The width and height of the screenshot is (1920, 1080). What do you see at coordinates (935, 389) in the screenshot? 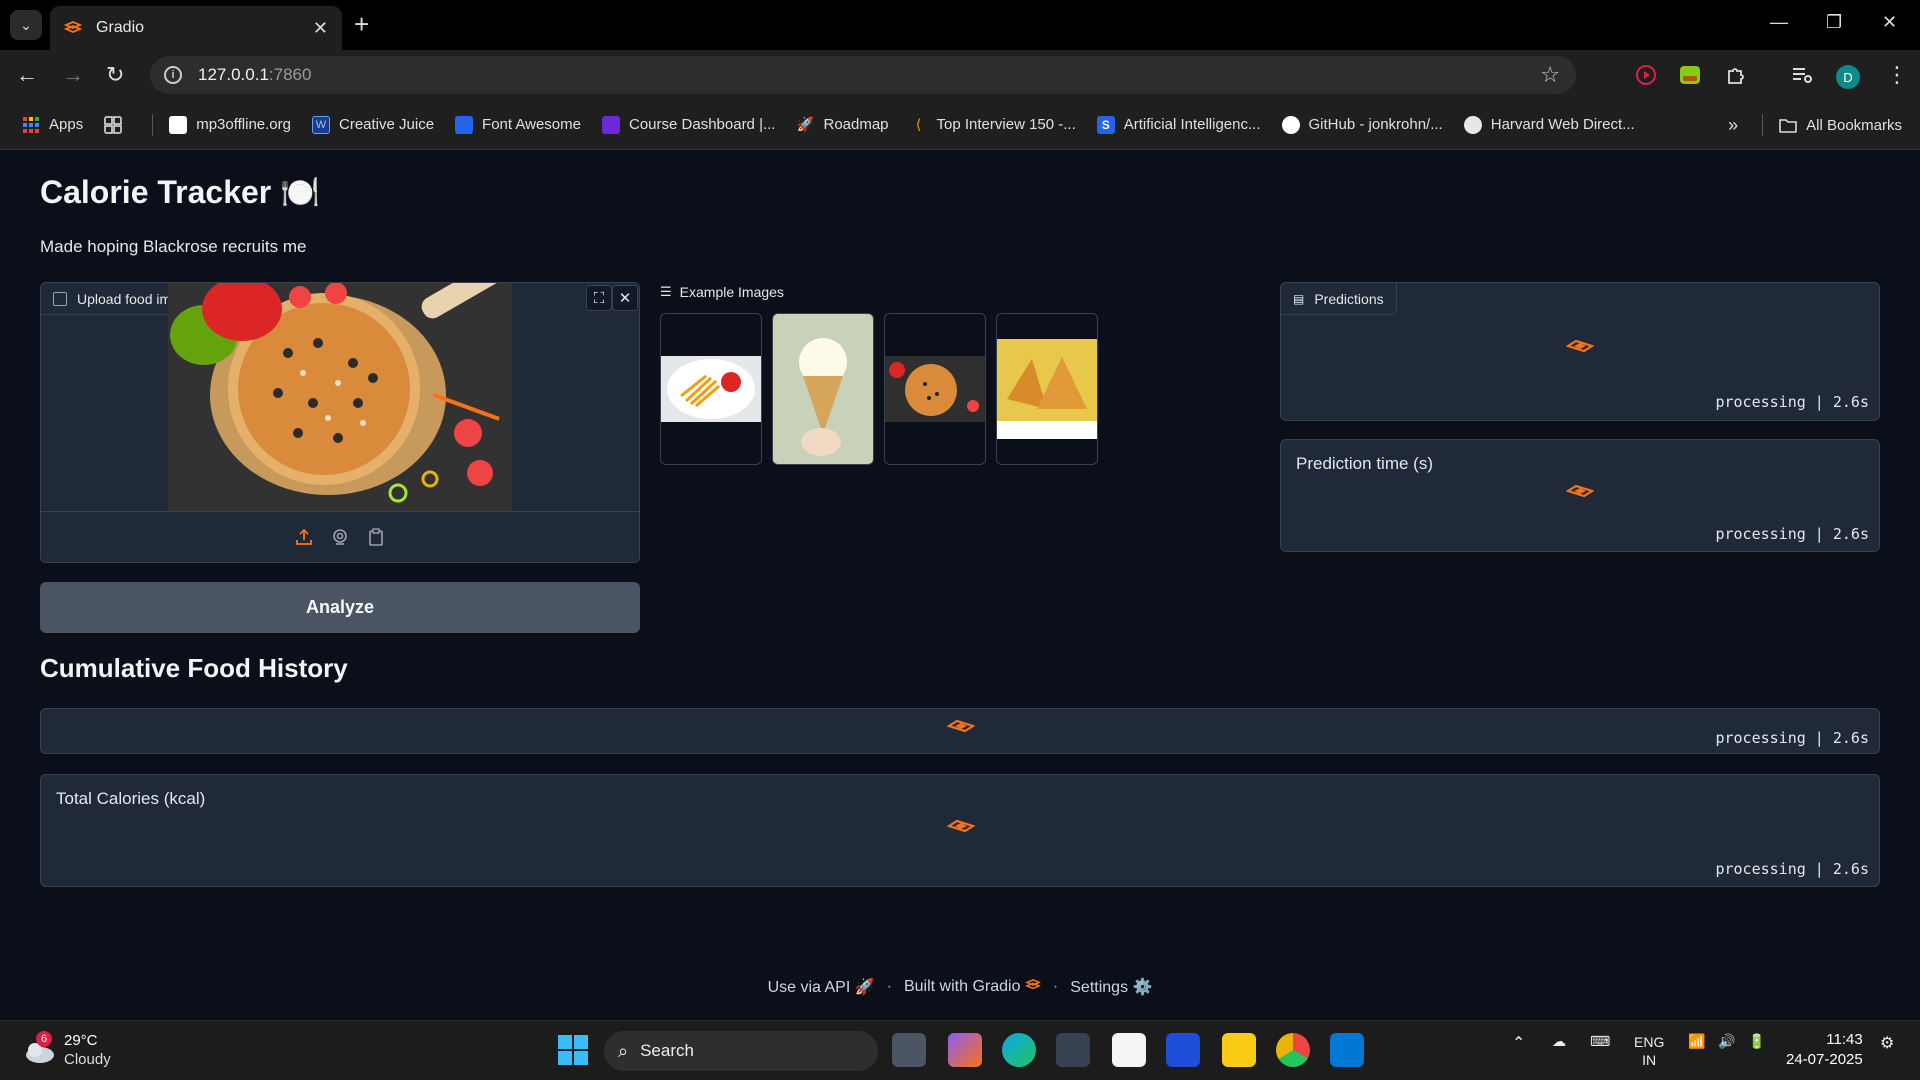
I see `example-image-pizza` at bounding box center [935, 389].